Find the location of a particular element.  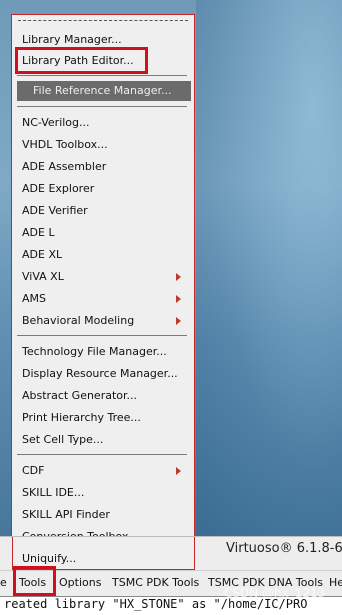

menu-item-skill-api-finder: SKILL API Finder is located at coordinates (66, 515).